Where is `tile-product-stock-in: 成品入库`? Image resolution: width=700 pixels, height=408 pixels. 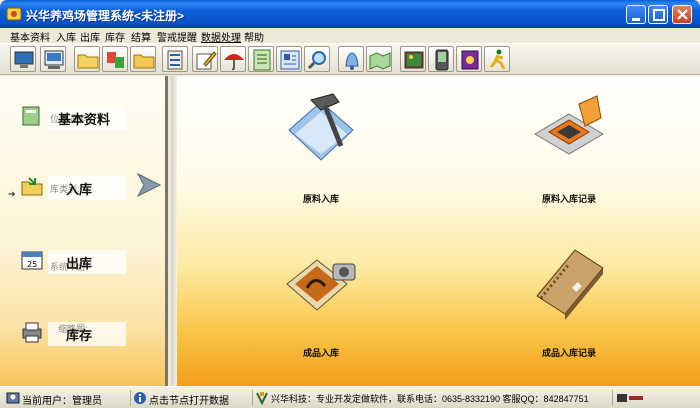 tile-product-stock-in: 成品入库 is located at coordinates (321, 301).